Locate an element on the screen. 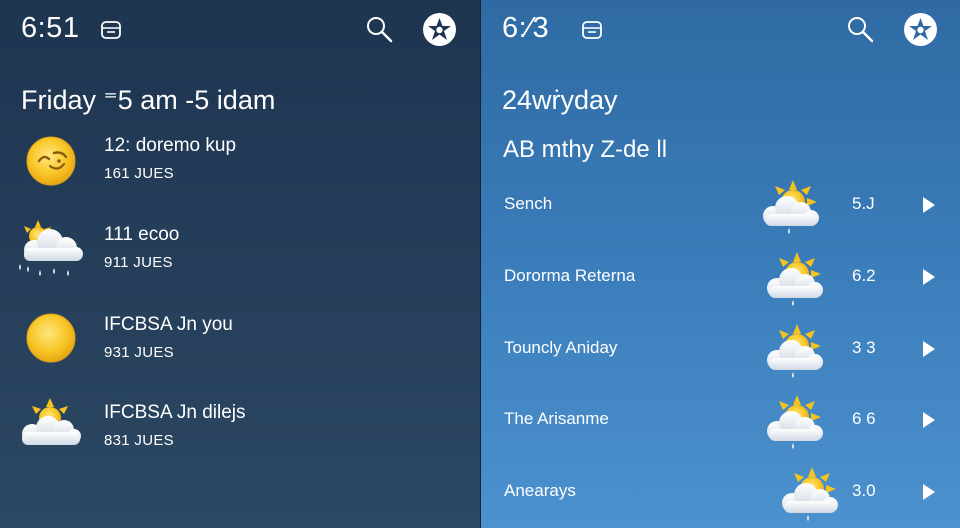  status-time: 6:⁄3 is located at coordinates (526, 28).